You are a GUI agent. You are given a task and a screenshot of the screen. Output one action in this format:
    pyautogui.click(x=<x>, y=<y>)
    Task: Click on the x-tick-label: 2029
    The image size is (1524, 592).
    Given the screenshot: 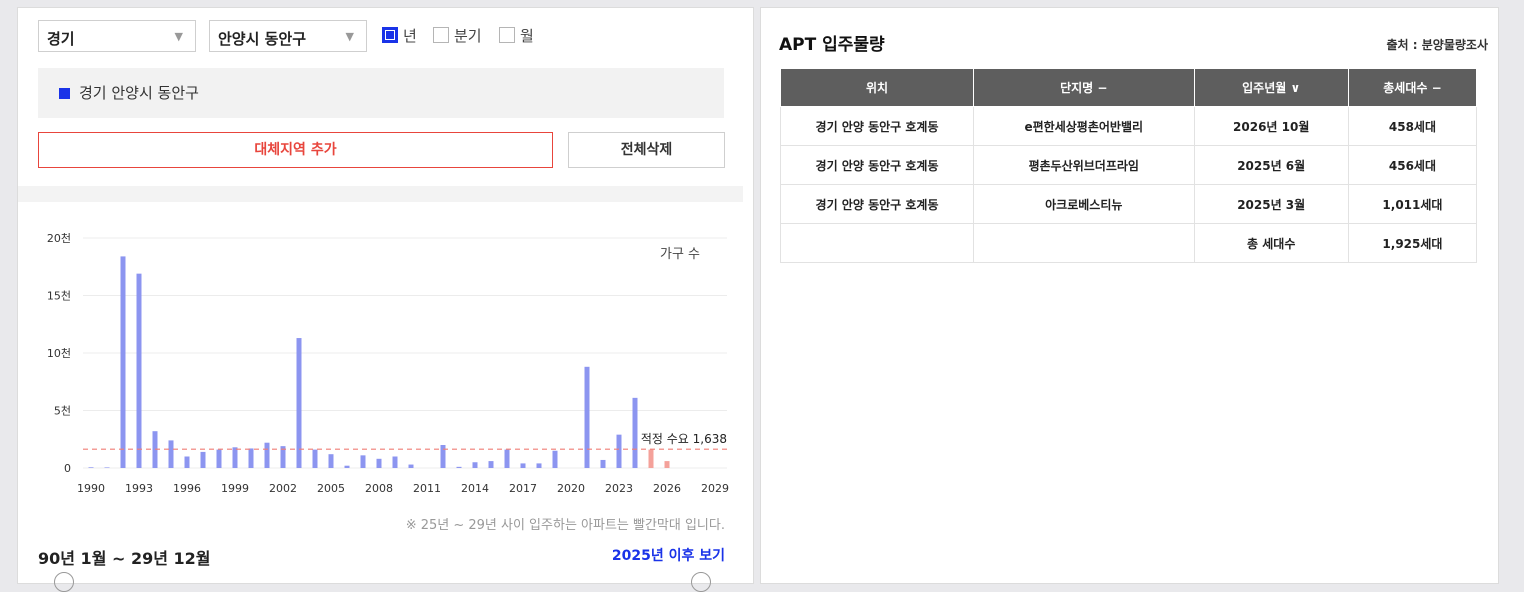 What is the action you would take?
    pyautogui.click(x=715, y=488)
    